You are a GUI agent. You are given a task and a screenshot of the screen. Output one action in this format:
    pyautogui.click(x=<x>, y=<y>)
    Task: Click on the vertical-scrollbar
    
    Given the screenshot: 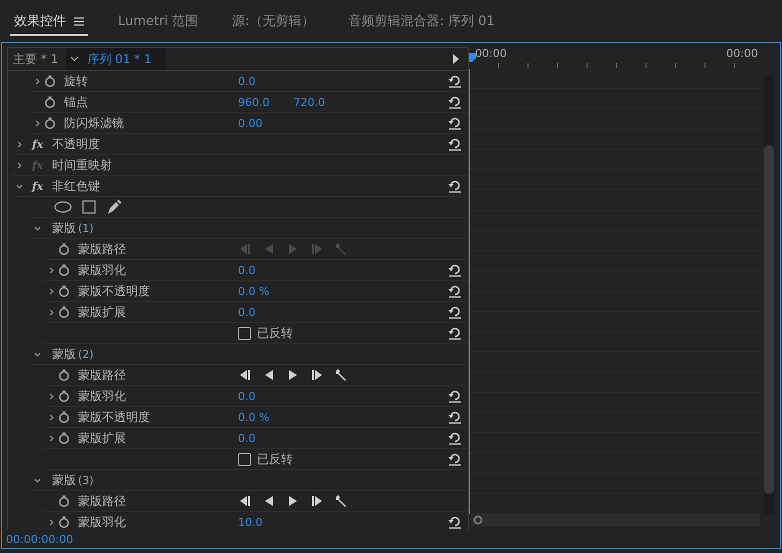 What is the action you would take?
    pyautogui.click(x=769, y=294)
    